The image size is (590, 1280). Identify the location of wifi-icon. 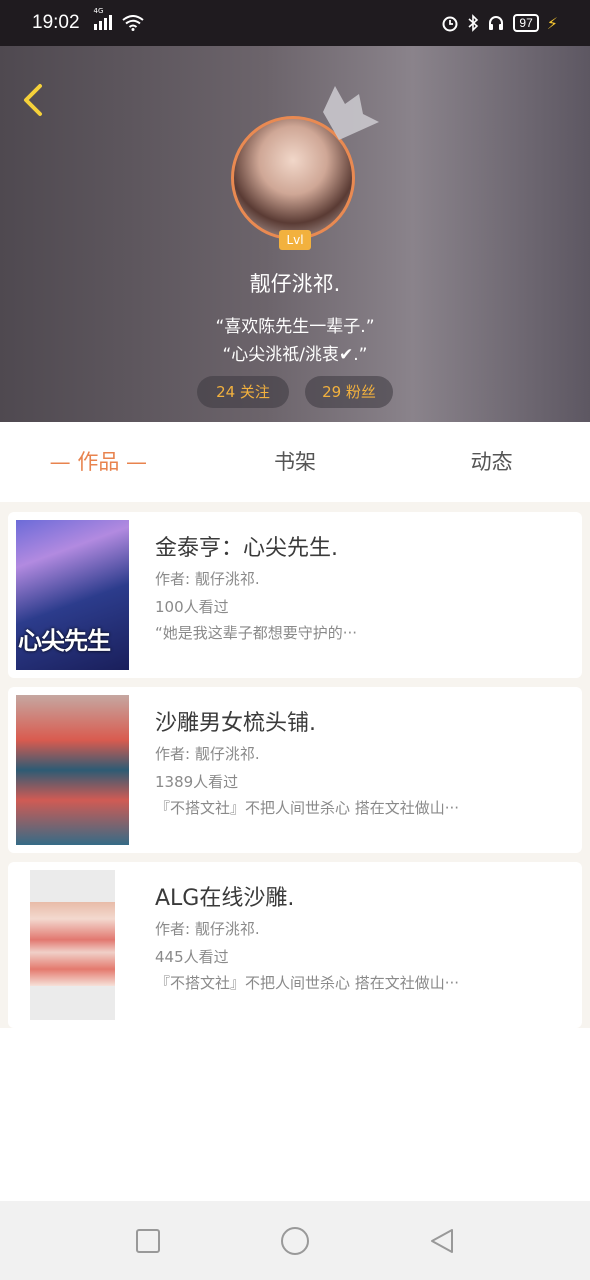
(132, 23).